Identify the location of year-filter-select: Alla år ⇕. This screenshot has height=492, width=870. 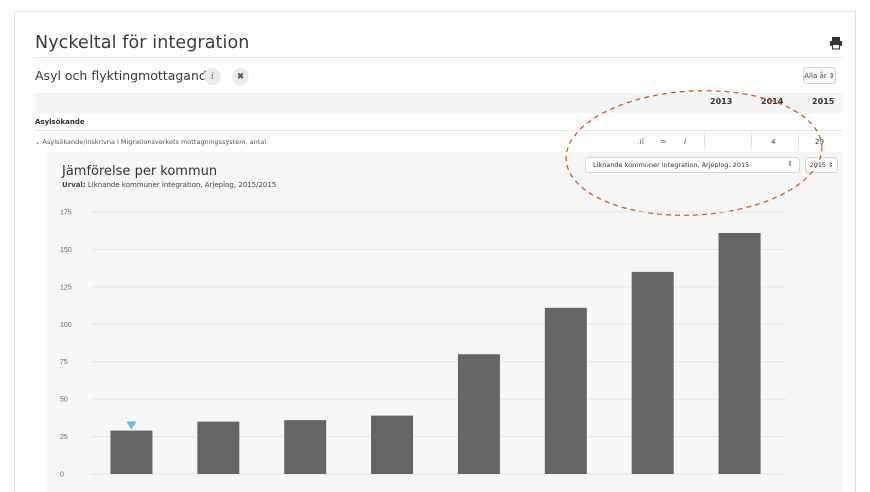
(819, 75).